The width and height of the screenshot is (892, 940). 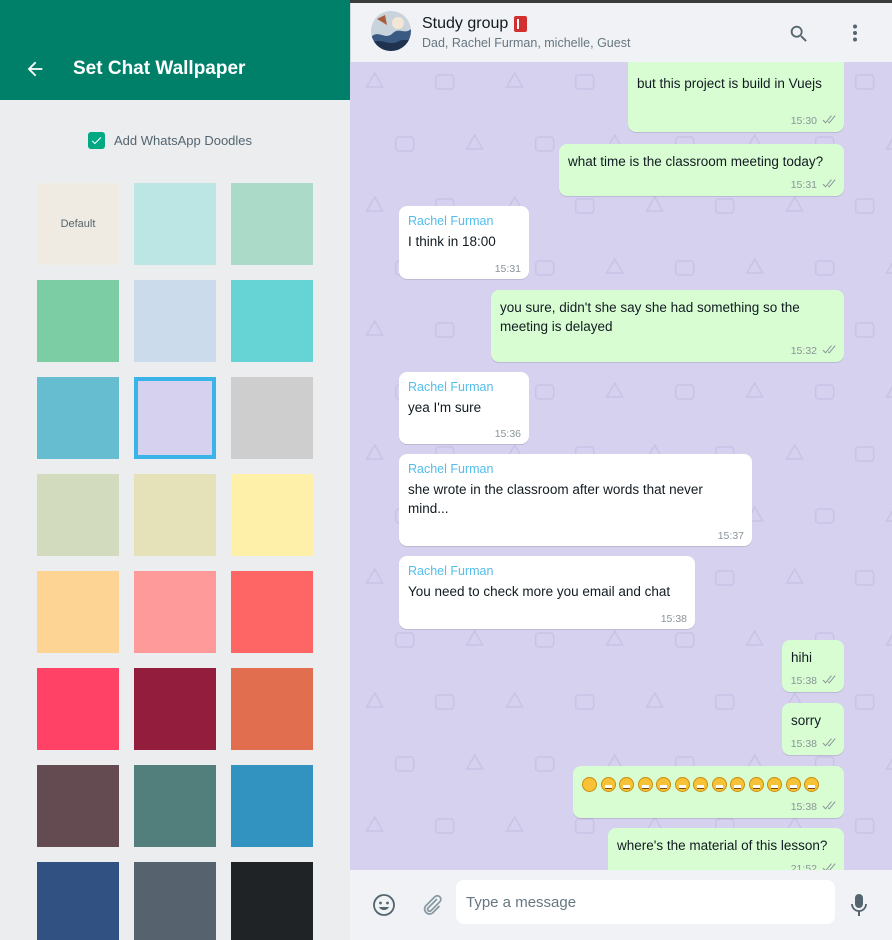 What do you see at coordinates (803, 351) in the screenshot?
I see `message-time-text: 15:32` at bounding box center [803, 351].